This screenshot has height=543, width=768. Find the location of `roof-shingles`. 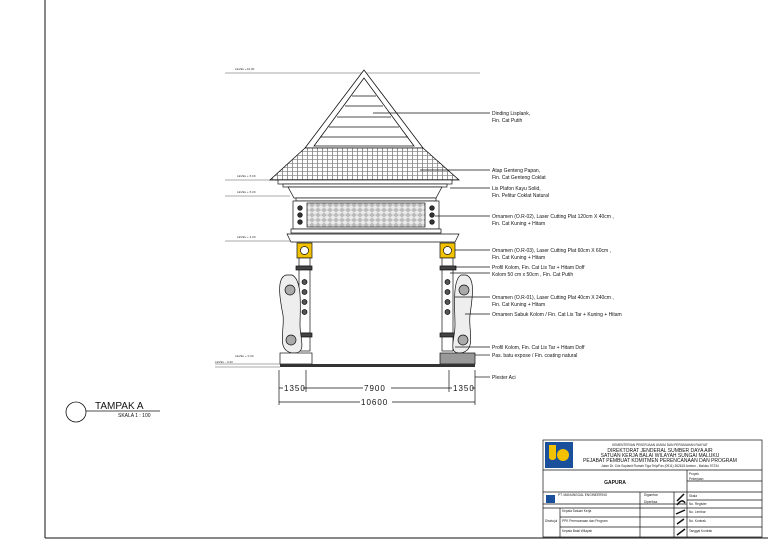

roof-shingles is located at coordinates (364, 164).